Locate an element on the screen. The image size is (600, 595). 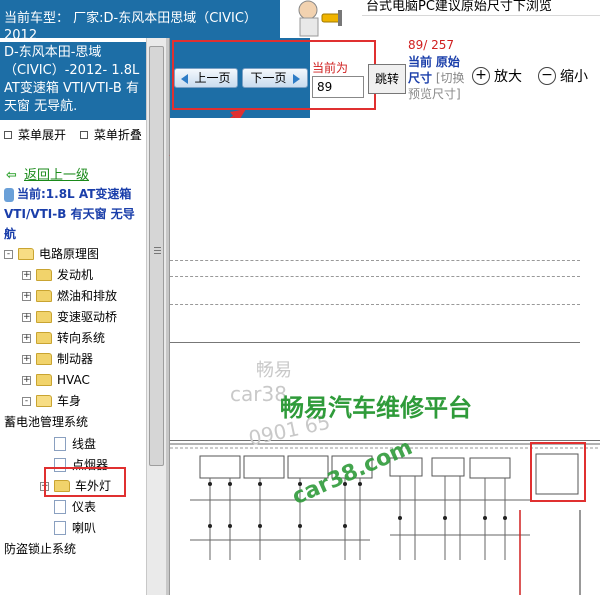
scrollbar-thumb is located at coordinates (156, 256).